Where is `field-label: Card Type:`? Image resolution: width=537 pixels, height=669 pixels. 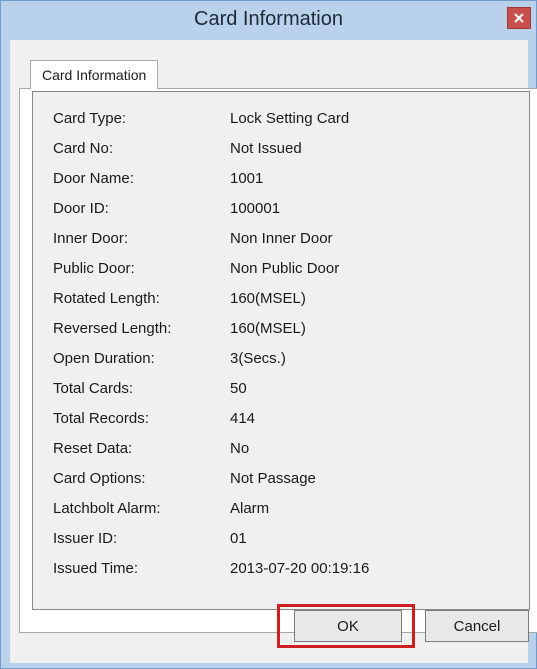 field-label: Card Type: is located at coordinates (90, 118).